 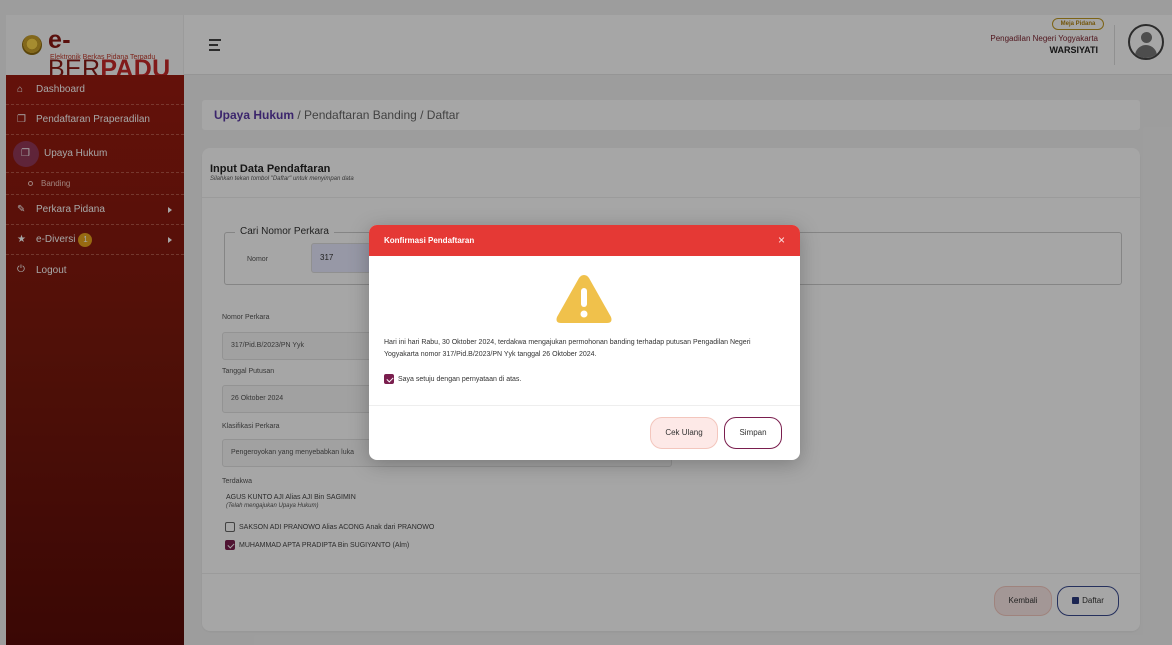 What do you see at coordinates (429, 240) in the screenshot?
I see `modal-title: Konfirmasi Pendaftaran` at bounding box center [429, 240].